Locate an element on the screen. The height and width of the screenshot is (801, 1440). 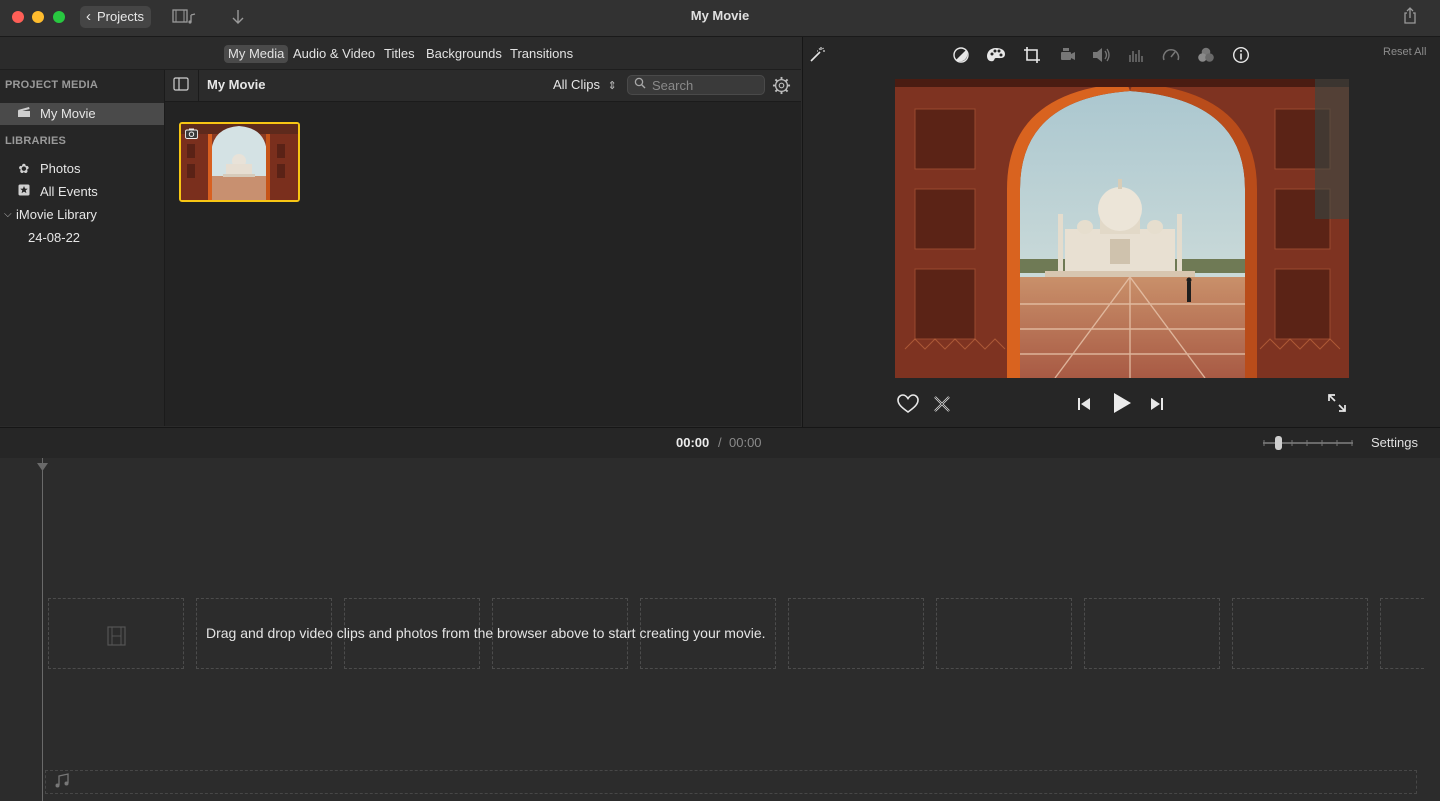
window-title: My Movie is located at coordinates (720, 15).